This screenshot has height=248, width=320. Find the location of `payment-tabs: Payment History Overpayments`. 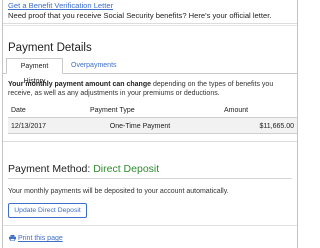

payment-tabs: Payment History Overpayments is located at coordinates (150, 71).